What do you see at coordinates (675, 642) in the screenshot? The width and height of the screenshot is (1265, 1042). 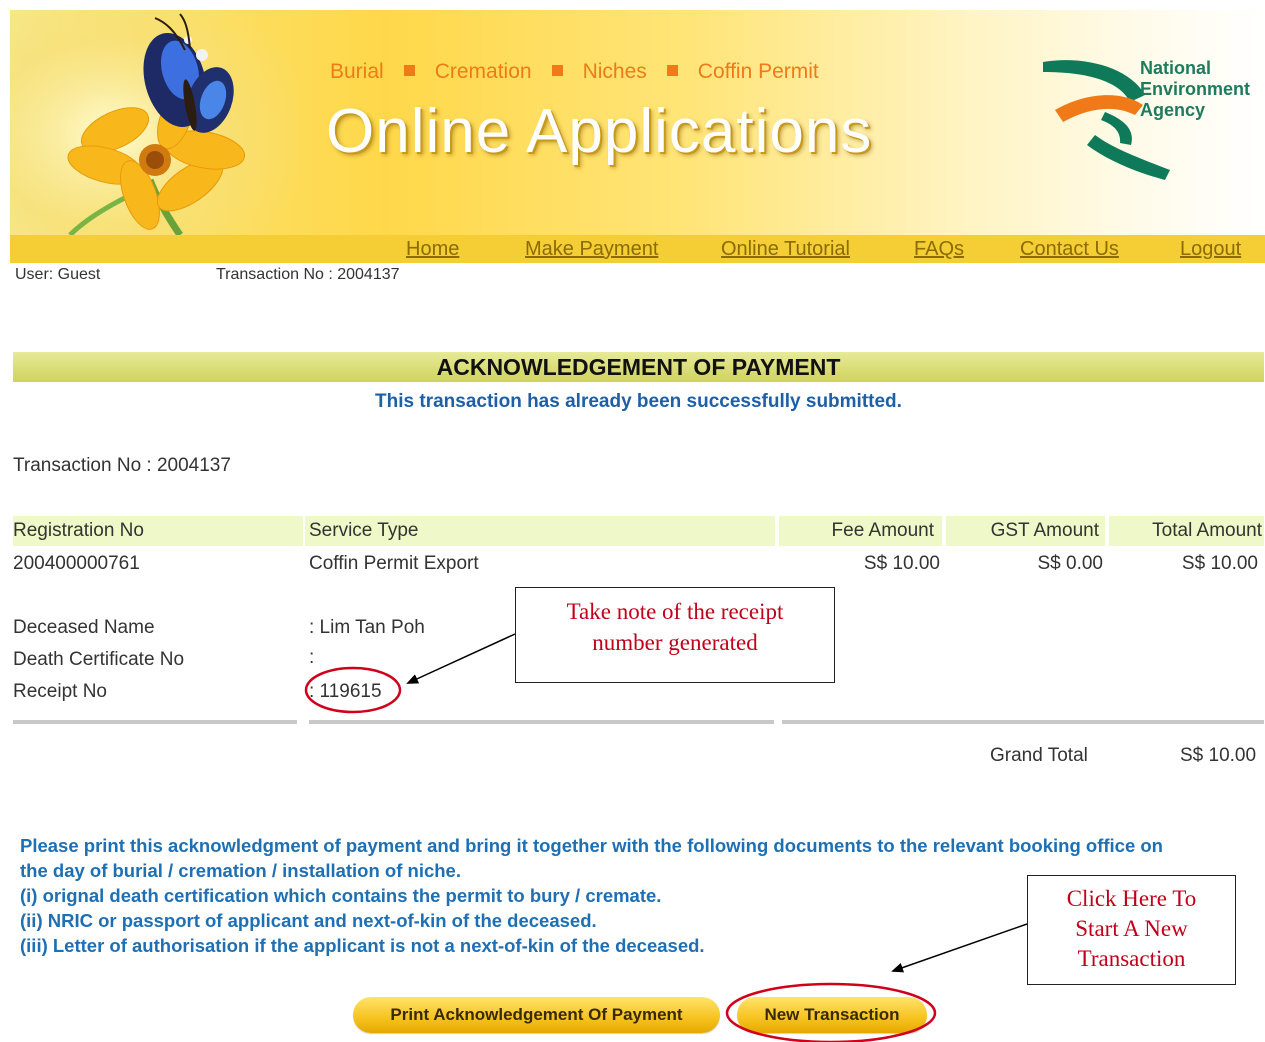 I see `callout-line: number generated` at bounding box center [675, 642].